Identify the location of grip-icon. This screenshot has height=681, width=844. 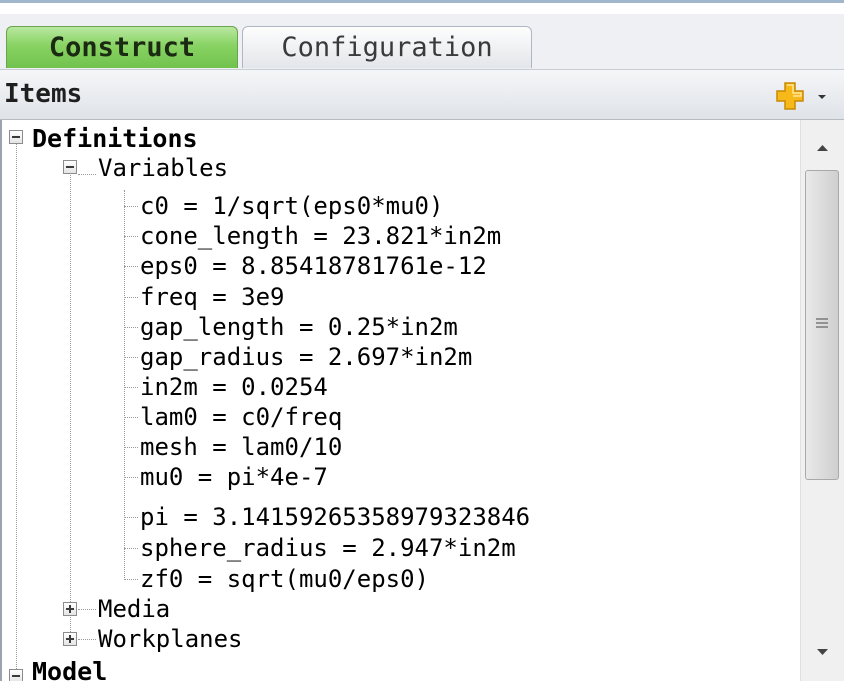
(822, 323).